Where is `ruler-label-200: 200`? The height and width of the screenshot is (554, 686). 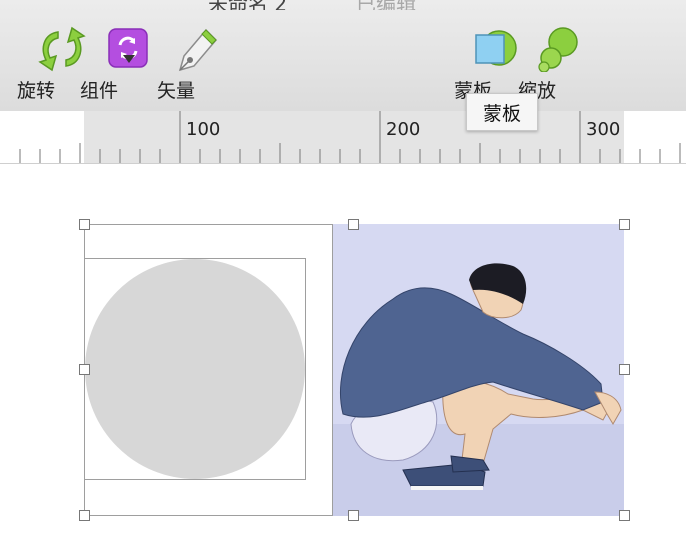
ruler-label-200: 200 is located at coordinates (403, 129).